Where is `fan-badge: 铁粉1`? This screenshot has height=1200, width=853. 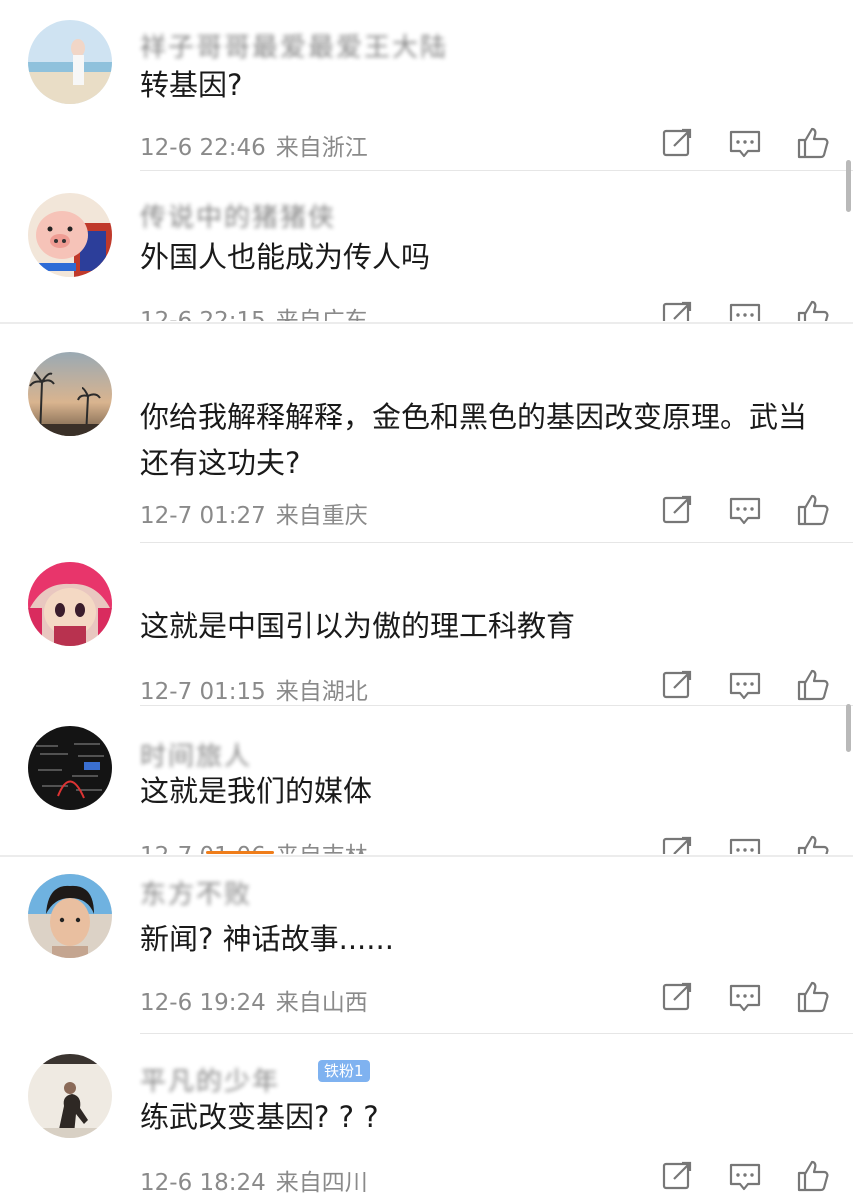 fan-badge: 铁粉1 is located at coordinates (344, 1071).